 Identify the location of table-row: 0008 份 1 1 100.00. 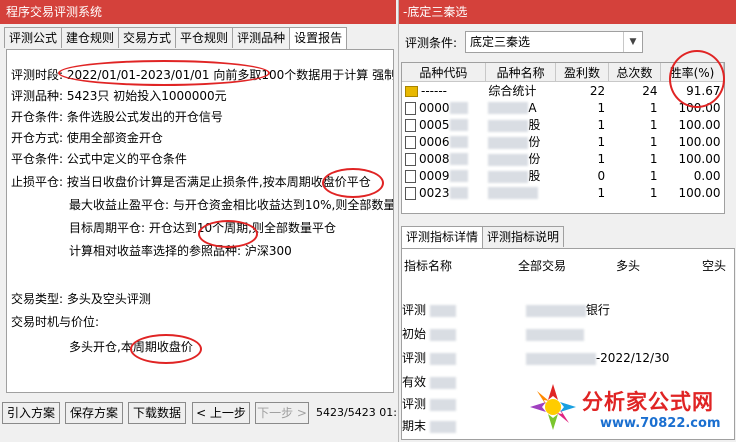
(563, 158).